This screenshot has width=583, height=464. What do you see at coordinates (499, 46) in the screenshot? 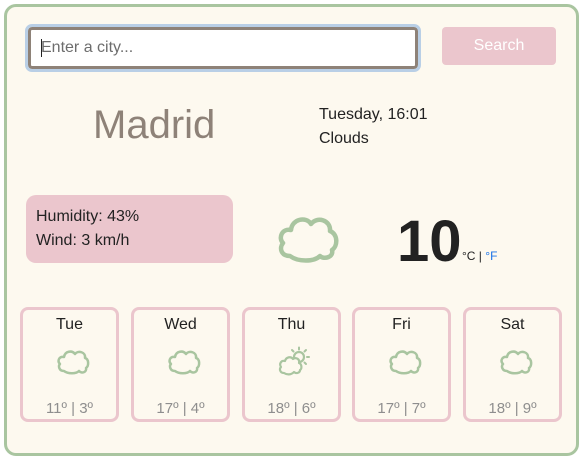
I see `search-button: Search` at bounding box center [499, 46].